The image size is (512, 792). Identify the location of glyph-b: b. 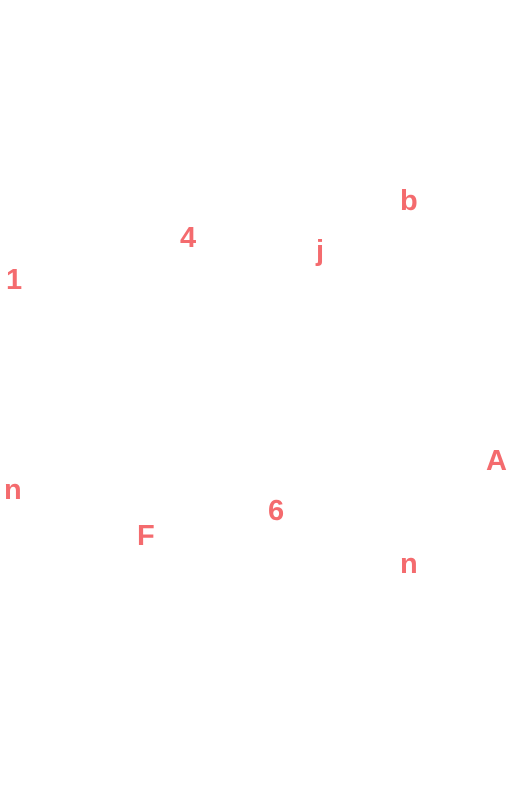
(409, 201).